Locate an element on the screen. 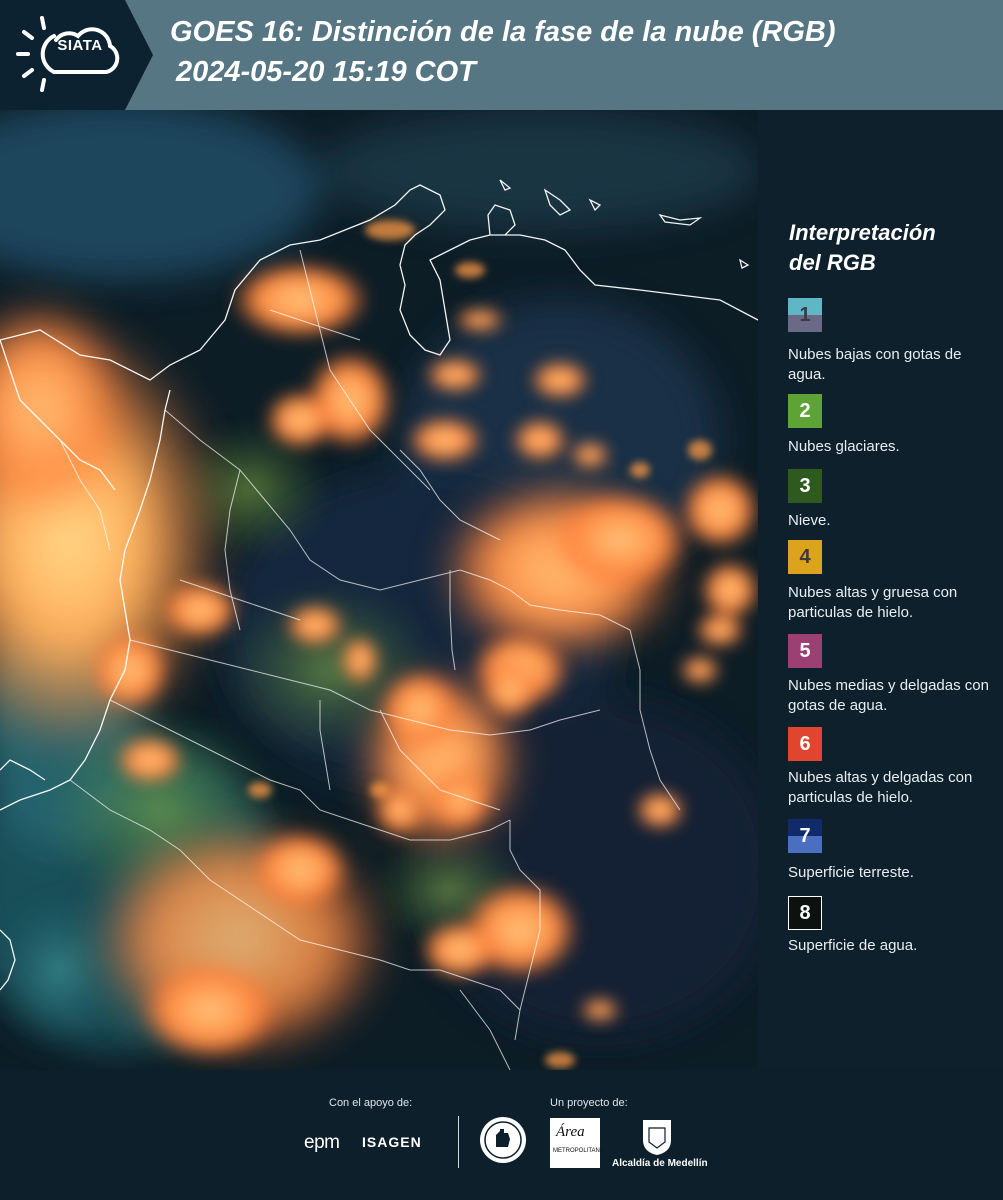 This screenshot has height=1200, width=1003. legend-text-1: Nubes bajas con gotas de agua. is located at coordinates (875, 364).